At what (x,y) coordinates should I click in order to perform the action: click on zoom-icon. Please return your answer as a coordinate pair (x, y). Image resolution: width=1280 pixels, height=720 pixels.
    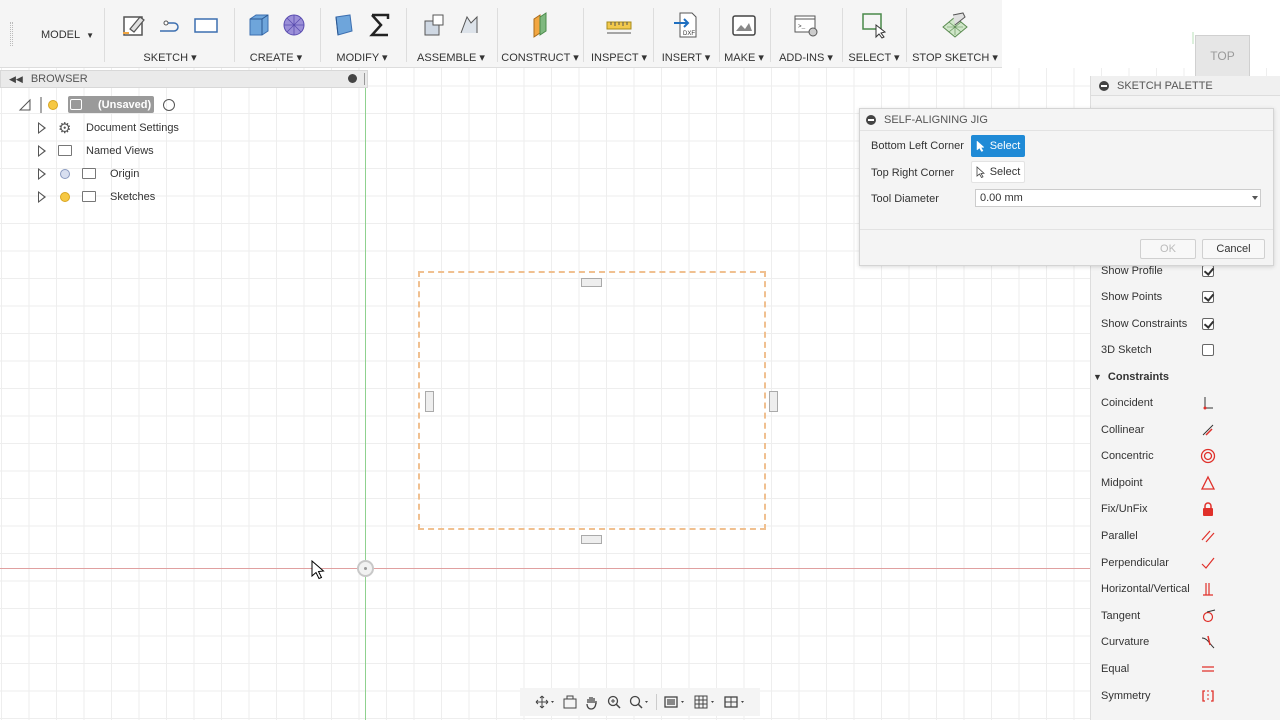
    Looking at the image, I should click on (614, 702).